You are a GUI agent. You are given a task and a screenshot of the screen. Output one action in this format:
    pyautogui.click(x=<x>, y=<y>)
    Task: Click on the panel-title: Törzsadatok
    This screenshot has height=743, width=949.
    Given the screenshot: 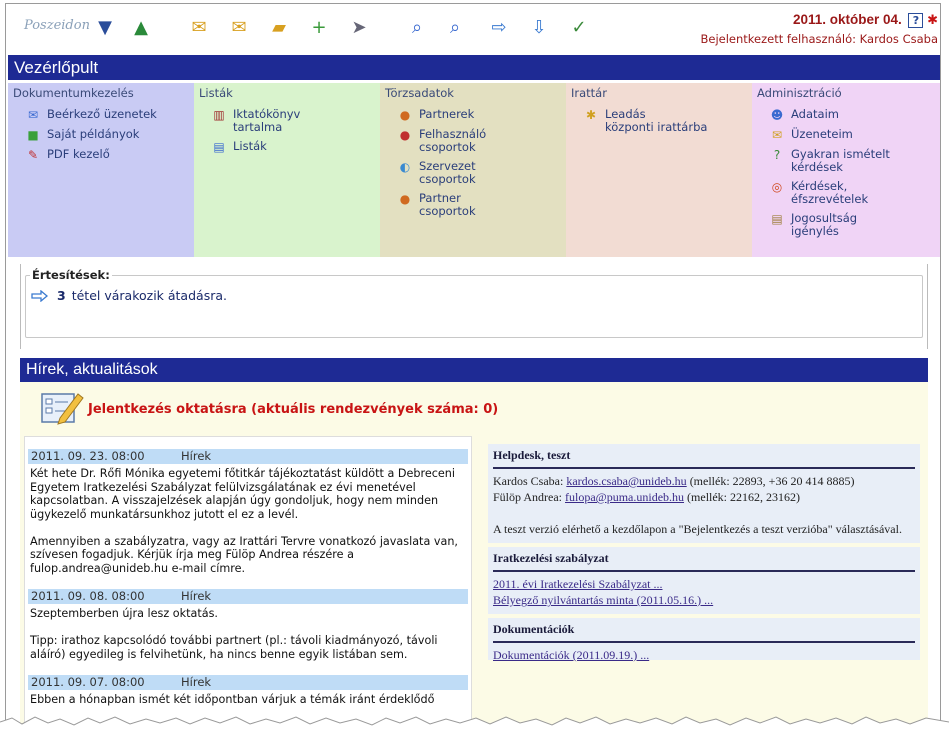 What is the action you would take?
    pyautogui.click(x=419, y=93)
    